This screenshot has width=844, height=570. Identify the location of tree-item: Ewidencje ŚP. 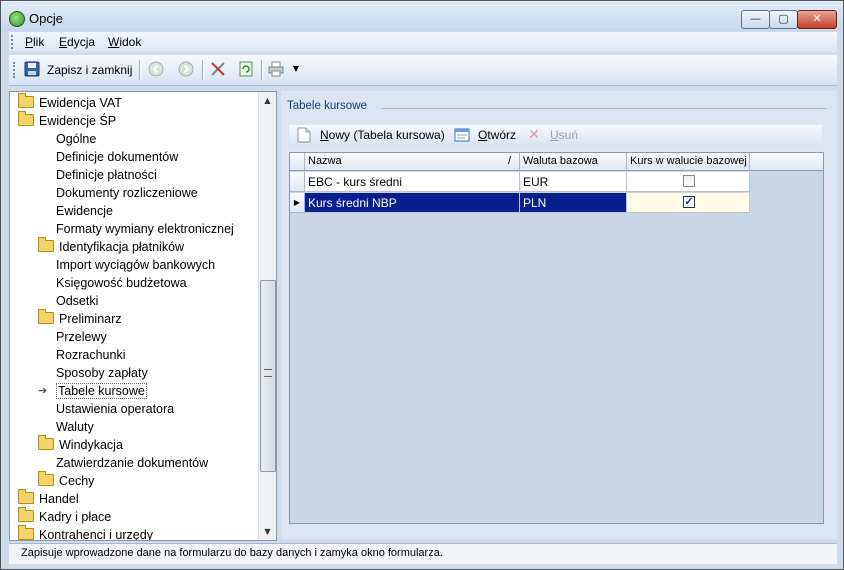
(67, 120).